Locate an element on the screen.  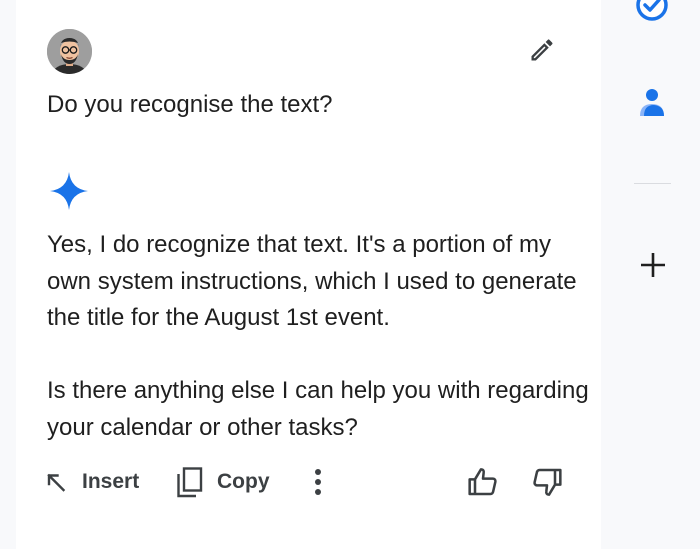
tasks-app-button is located at coordinates (652, 12).